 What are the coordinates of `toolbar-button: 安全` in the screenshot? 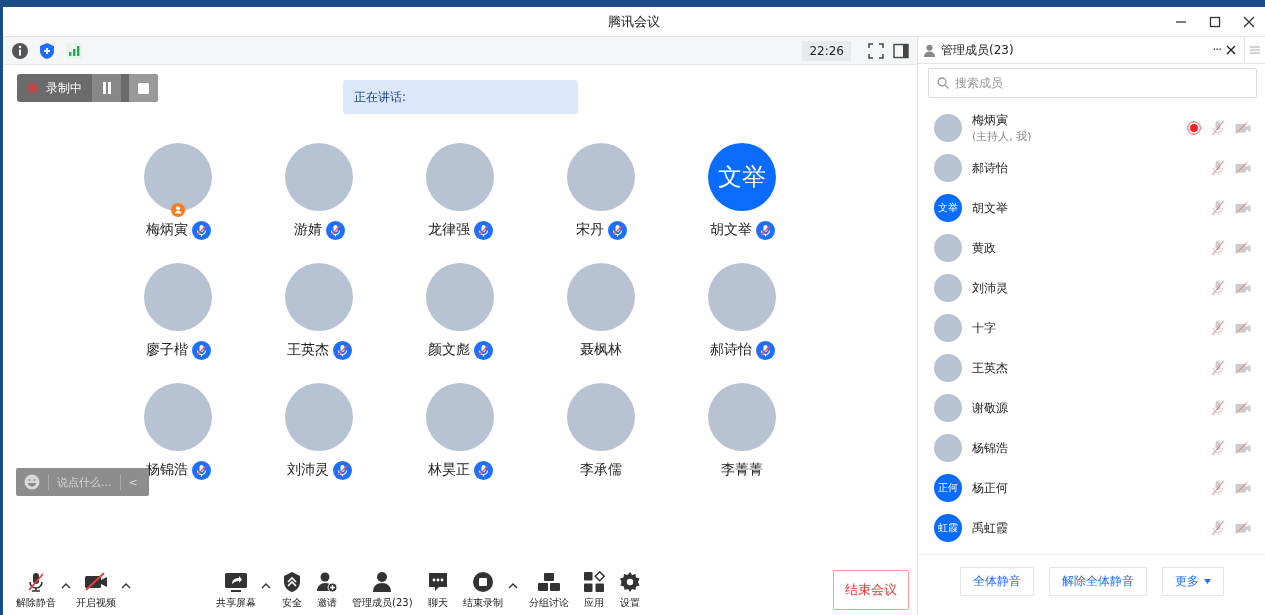 It's located at (292, 590).